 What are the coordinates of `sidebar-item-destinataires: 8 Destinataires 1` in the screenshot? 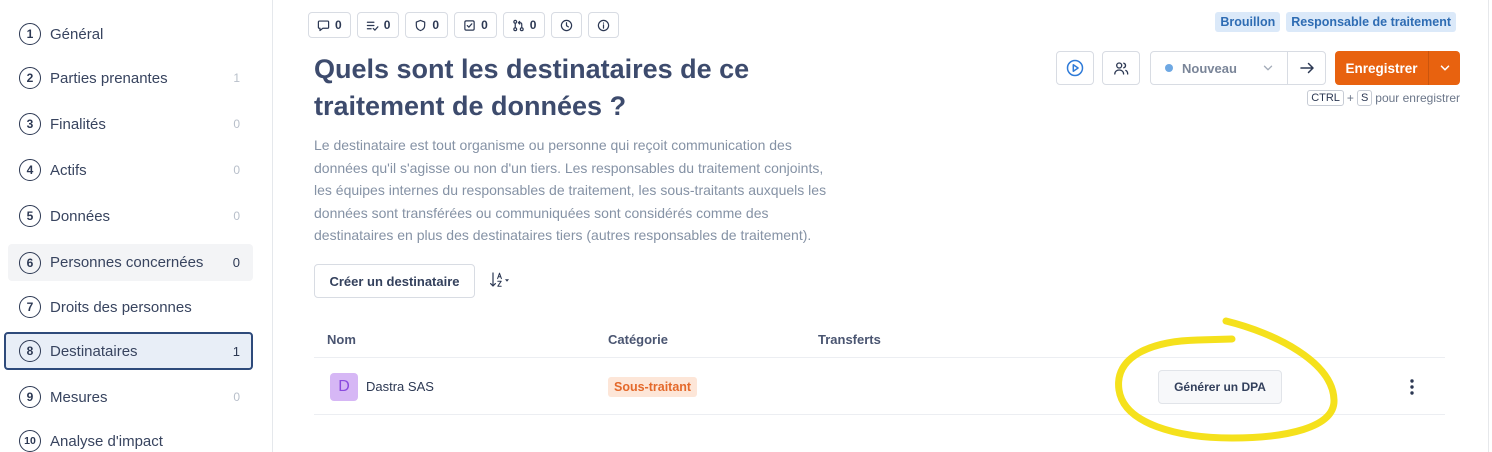 It's located at (128, 351).